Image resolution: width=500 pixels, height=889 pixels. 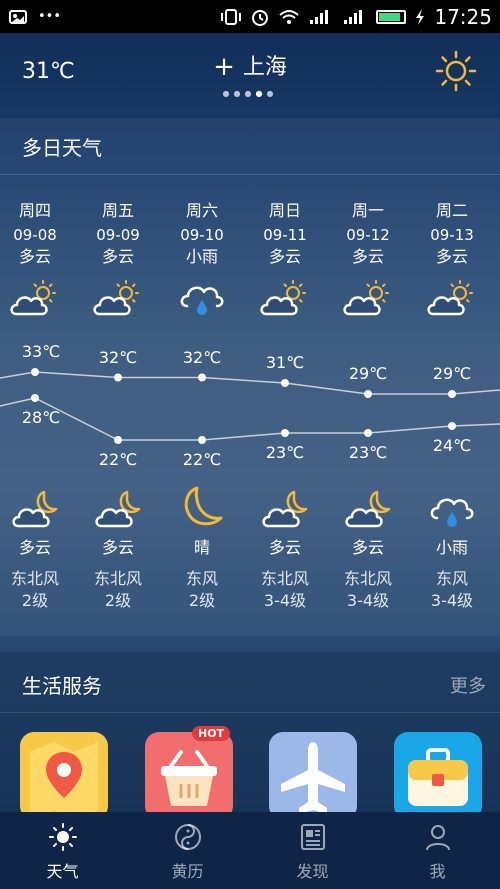 I want to click on bottom-navigation: 天气 黄历 发现 我, so click(x=250, y=850).